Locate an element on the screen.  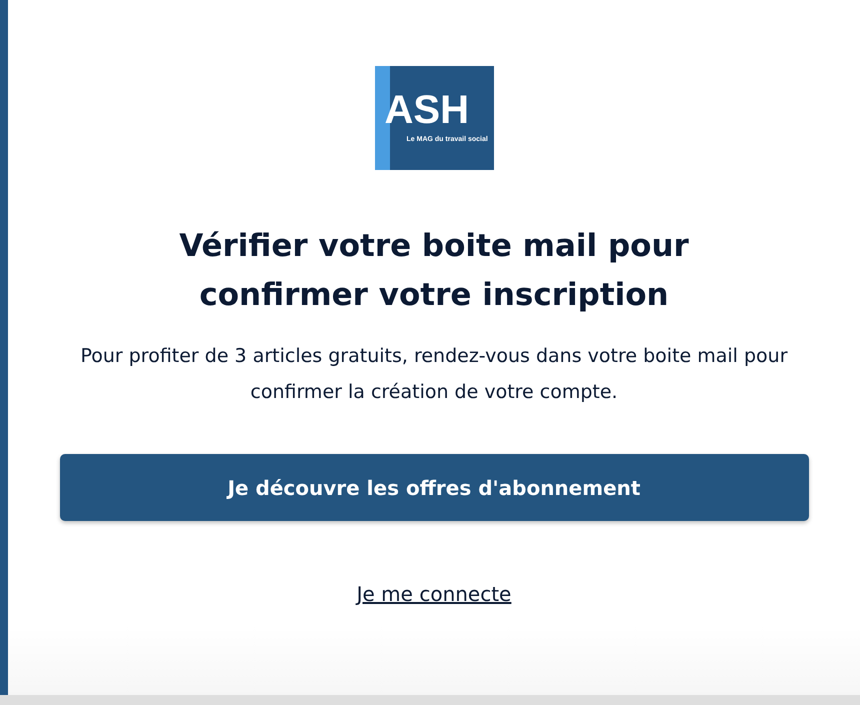
logo-title: ASH is located at coordinates (426, 110).